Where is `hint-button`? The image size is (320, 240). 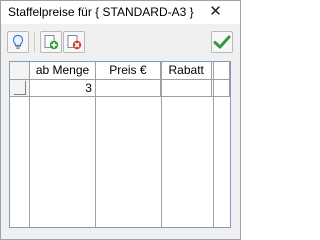 hint-button is located at coordinates (18, 42).